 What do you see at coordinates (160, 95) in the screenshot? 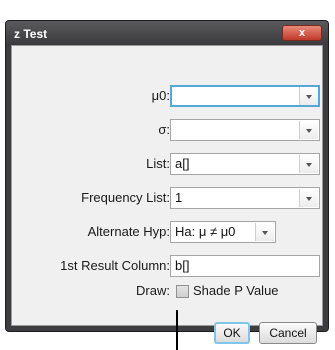
I see `mu0-label: μ0:` at bounding box center [160, 95].